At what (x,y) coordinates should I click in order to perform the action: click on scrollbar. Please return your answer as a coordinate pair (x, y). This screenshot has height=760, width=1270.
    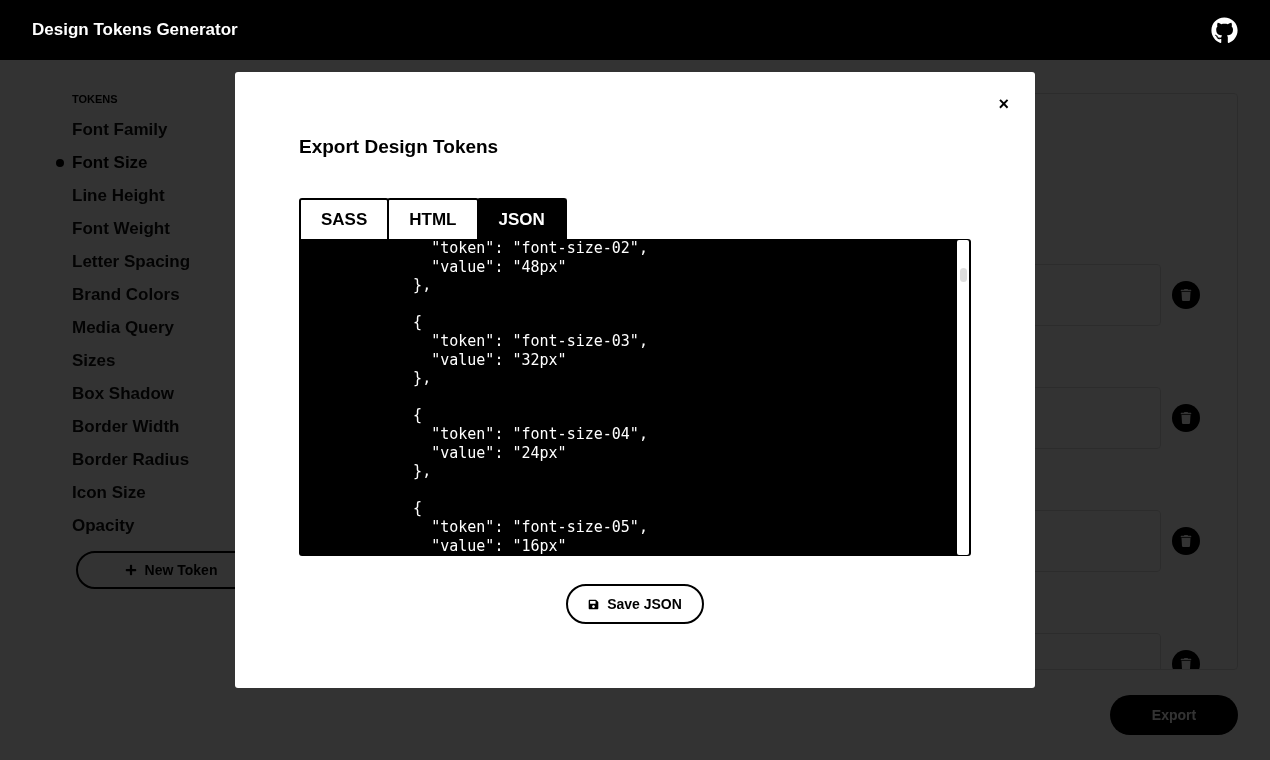
    Looking at the image, I should click on (963, 397).